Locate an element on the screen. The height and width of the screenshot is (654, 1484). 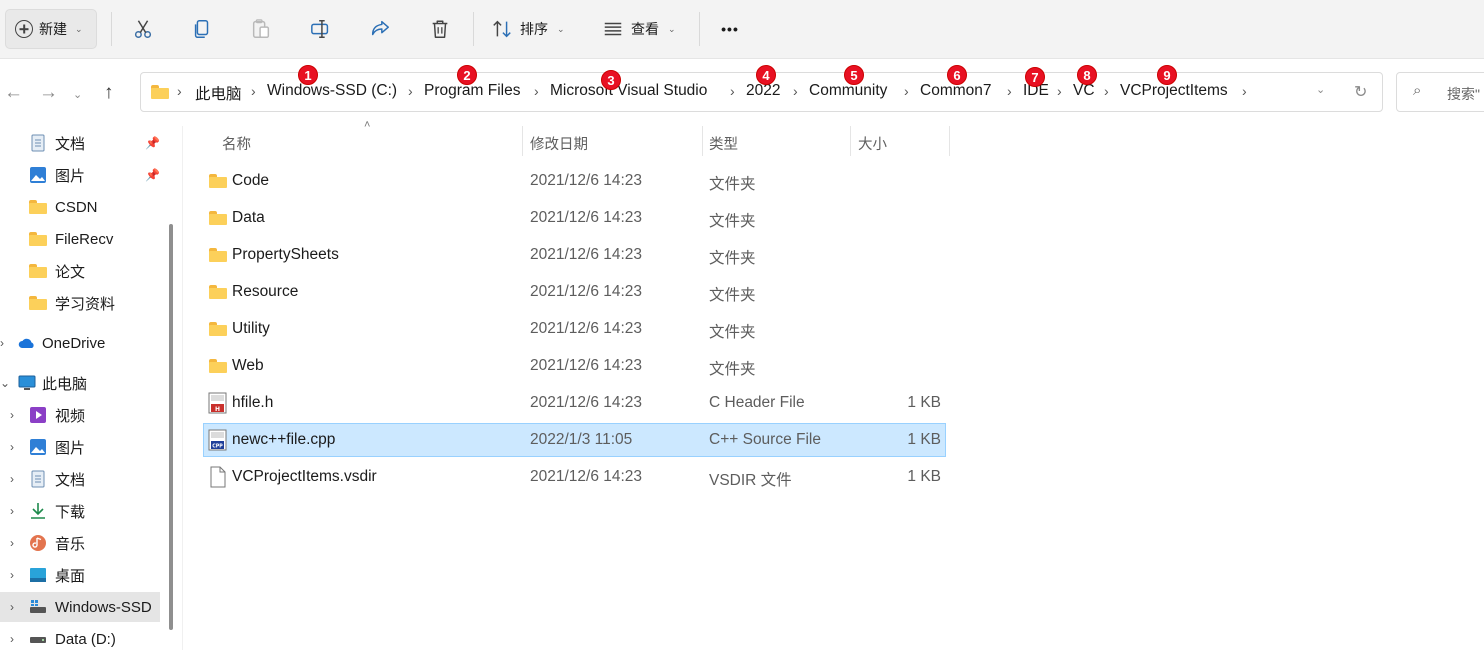
file-row: Web 2021/12/6 14:23 文件夹 is located at coordinates (574, 366).